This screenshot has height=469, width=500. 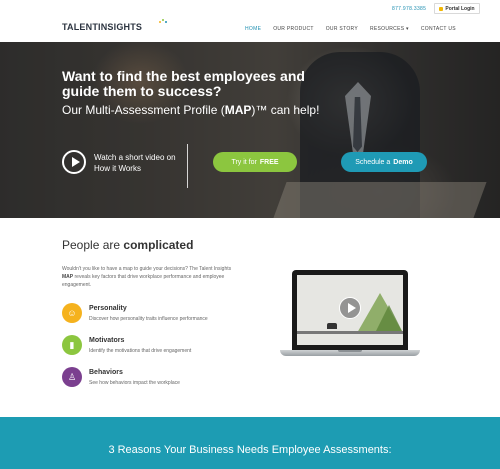 I want to click on laptop-video, so click(x=350, y=315).